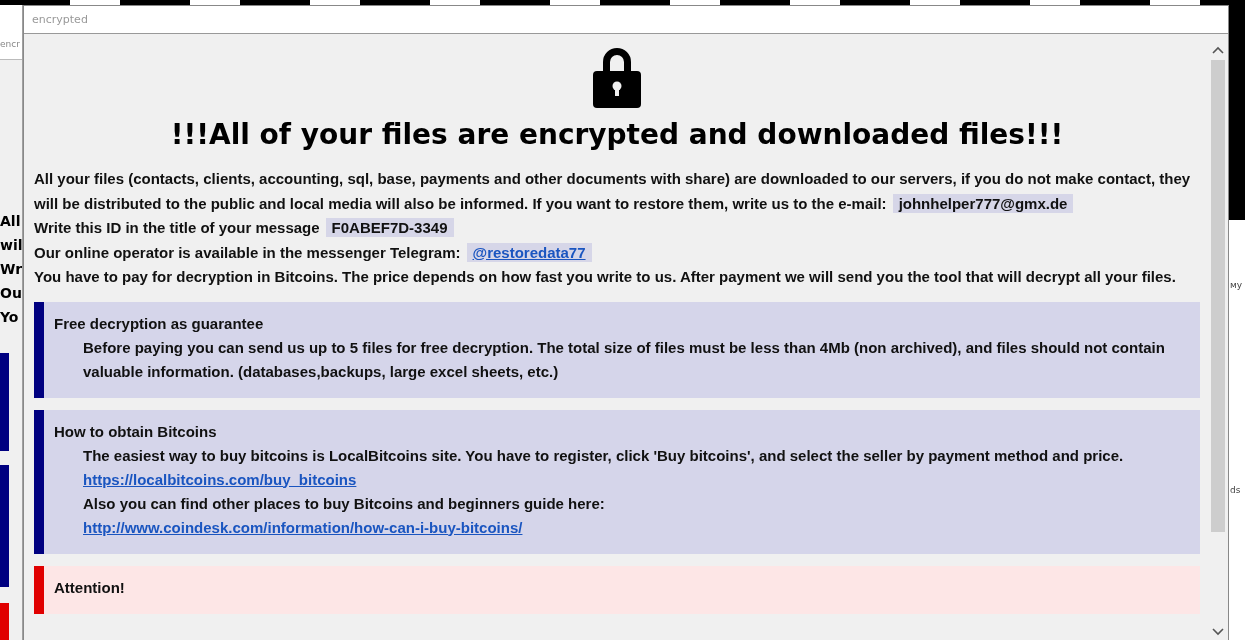 The height and width of the screenshot is (640, 1245). I want to click on text-fragment: ds, so click(1235, 490).